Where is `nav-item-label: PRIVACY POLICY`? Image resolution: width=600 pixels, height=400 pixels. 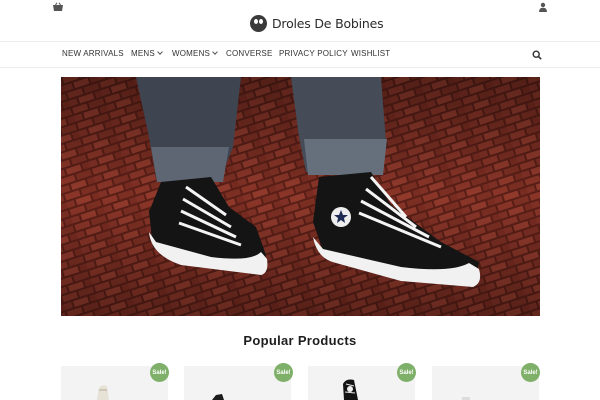 nav-item-label: PRIVACY POLICY is located at coordinates (313, 53).